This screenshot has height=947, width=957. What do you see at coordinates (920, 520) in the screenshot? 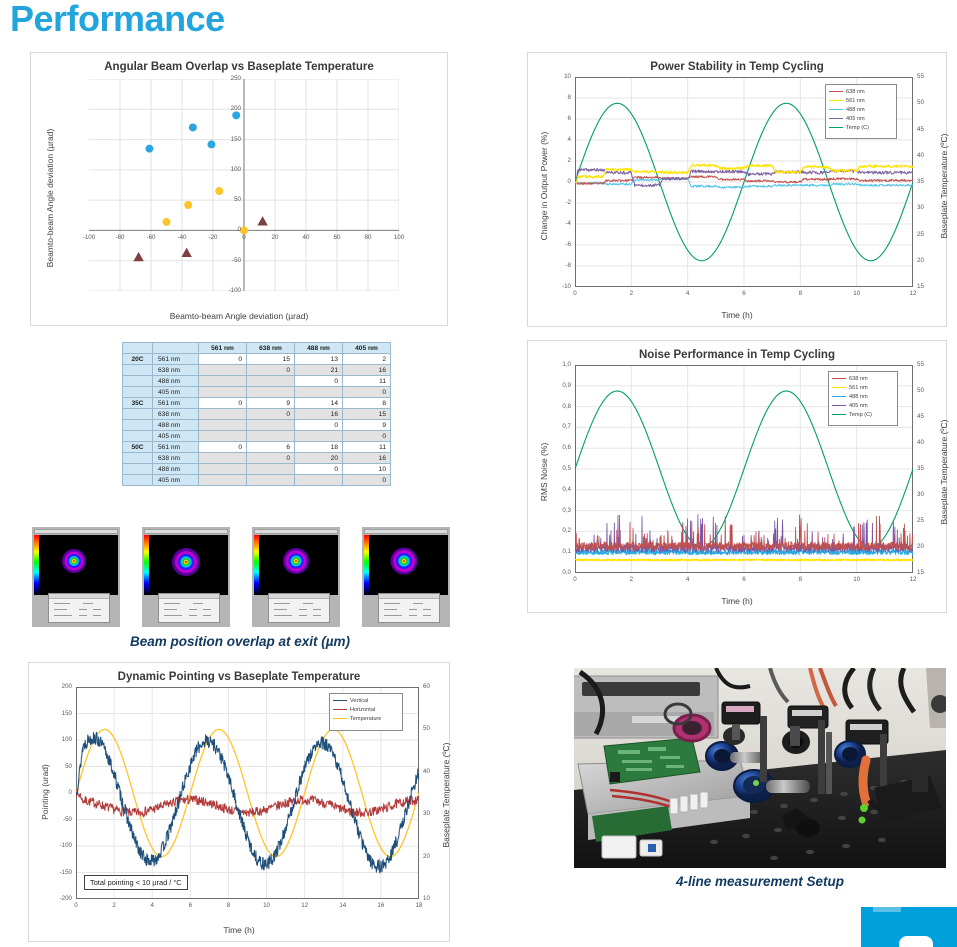
I see `axis-tick-label: 25` at bounding box center [920, 520].